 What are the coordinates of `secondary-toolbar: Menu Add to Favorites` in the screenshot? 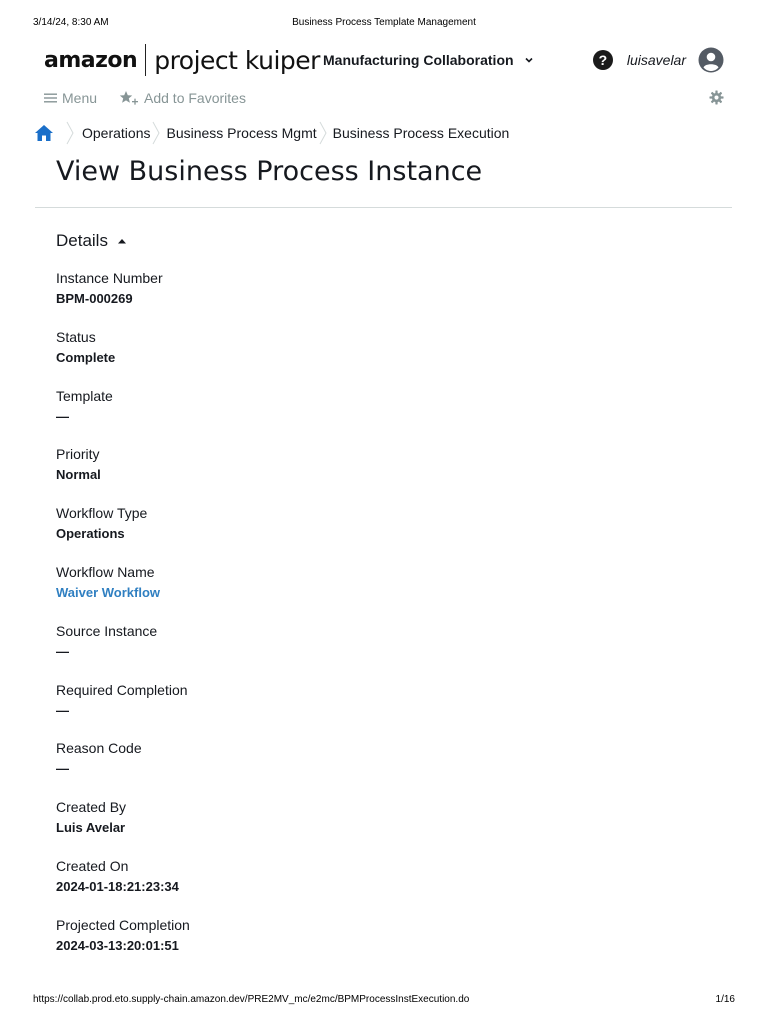 It's located at (384, 98).